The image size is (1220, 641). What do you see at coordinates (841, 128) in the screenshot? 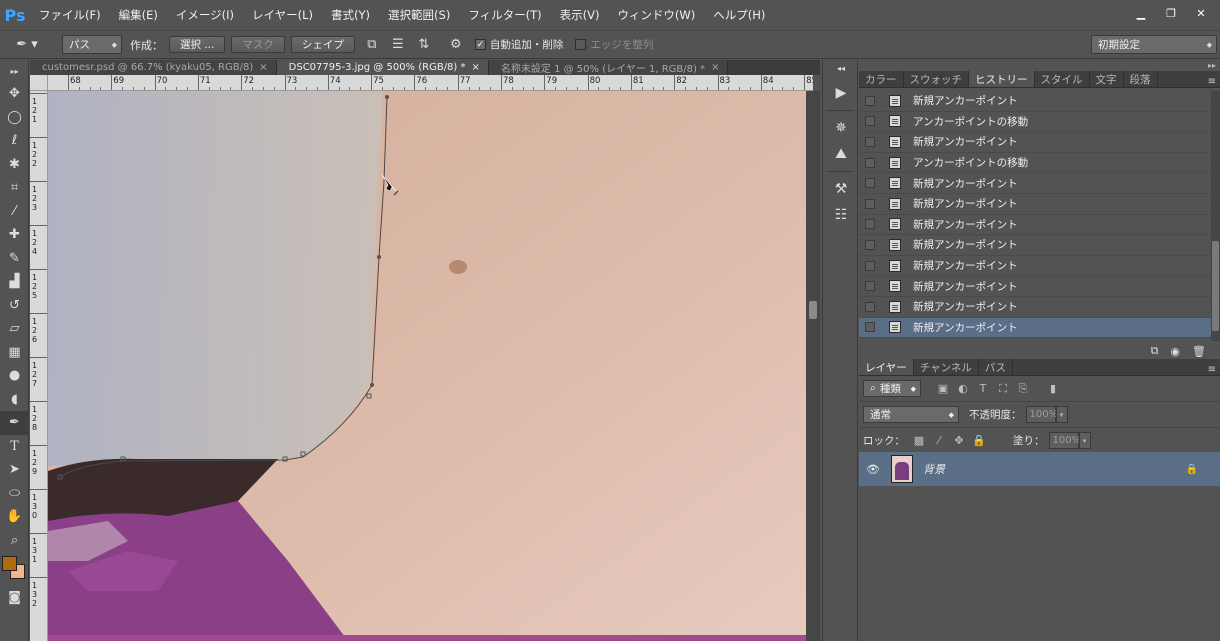
I see `brush-settings-icon: ✵` at bounding box center [841, 128].